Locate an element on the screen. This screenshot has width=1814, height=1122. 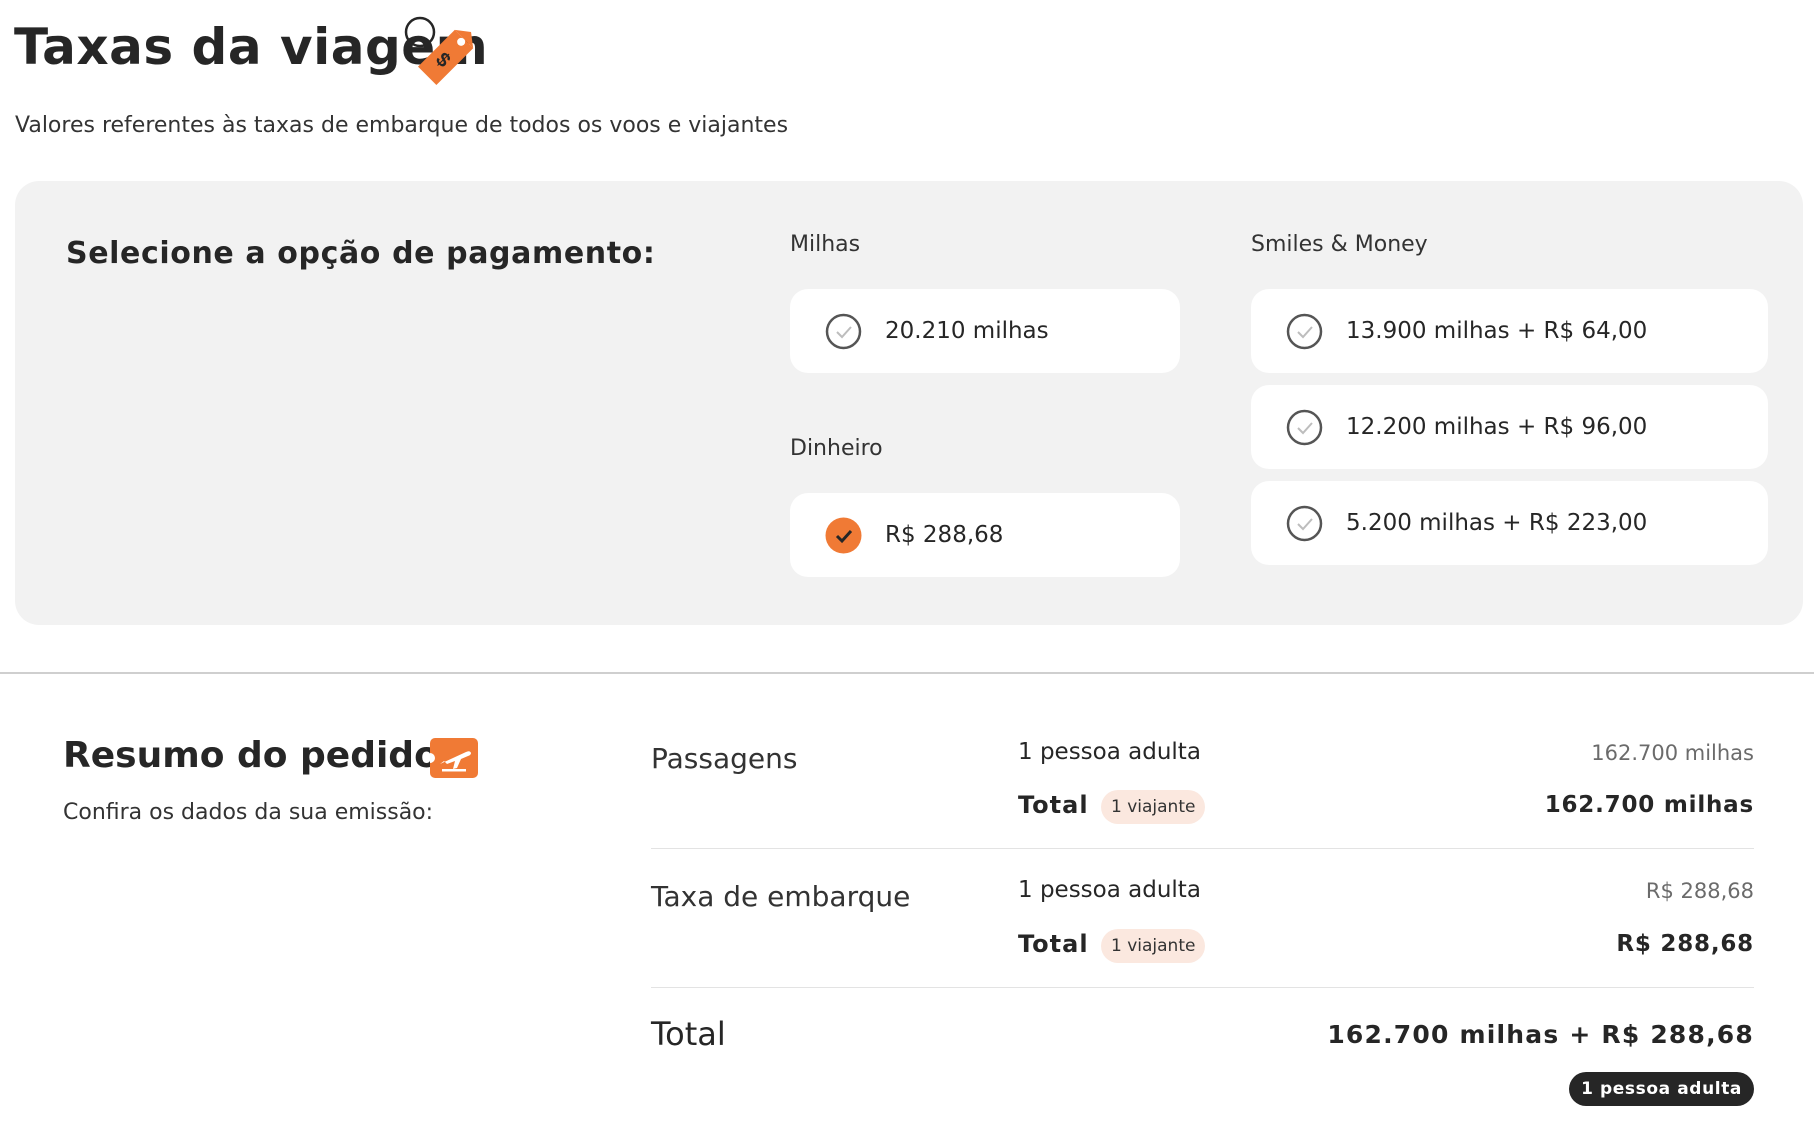
summary-title: Resumo do pedido is located at coordinates (251, 755).